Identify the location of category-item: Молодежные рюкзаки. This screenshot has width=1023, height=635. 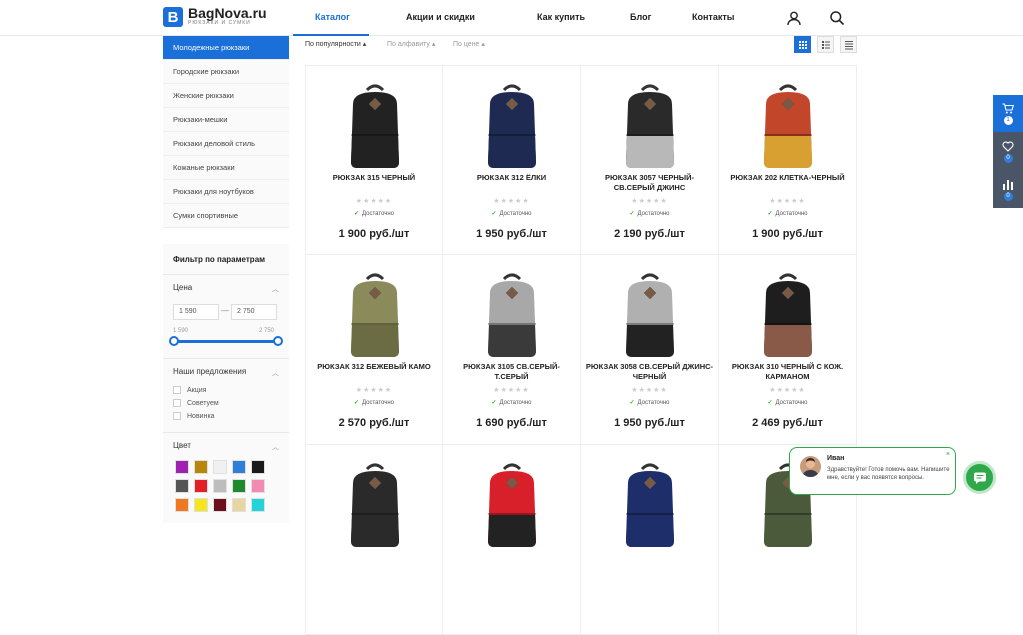
(226, 48).